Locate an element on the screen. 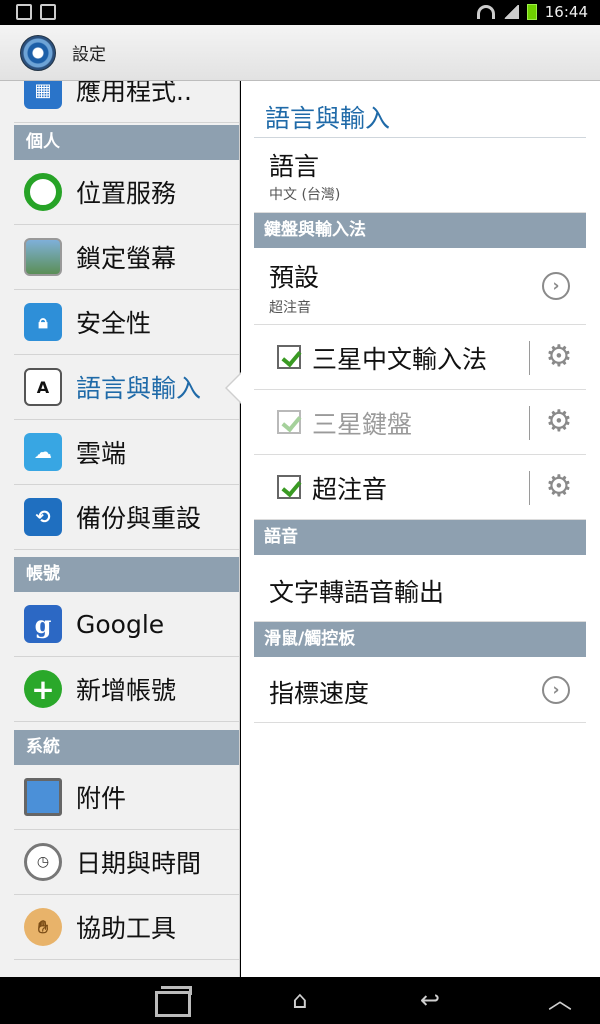  input-method-row: 三星中文輸入法 ⚙ is located at coordinates (420, 357).